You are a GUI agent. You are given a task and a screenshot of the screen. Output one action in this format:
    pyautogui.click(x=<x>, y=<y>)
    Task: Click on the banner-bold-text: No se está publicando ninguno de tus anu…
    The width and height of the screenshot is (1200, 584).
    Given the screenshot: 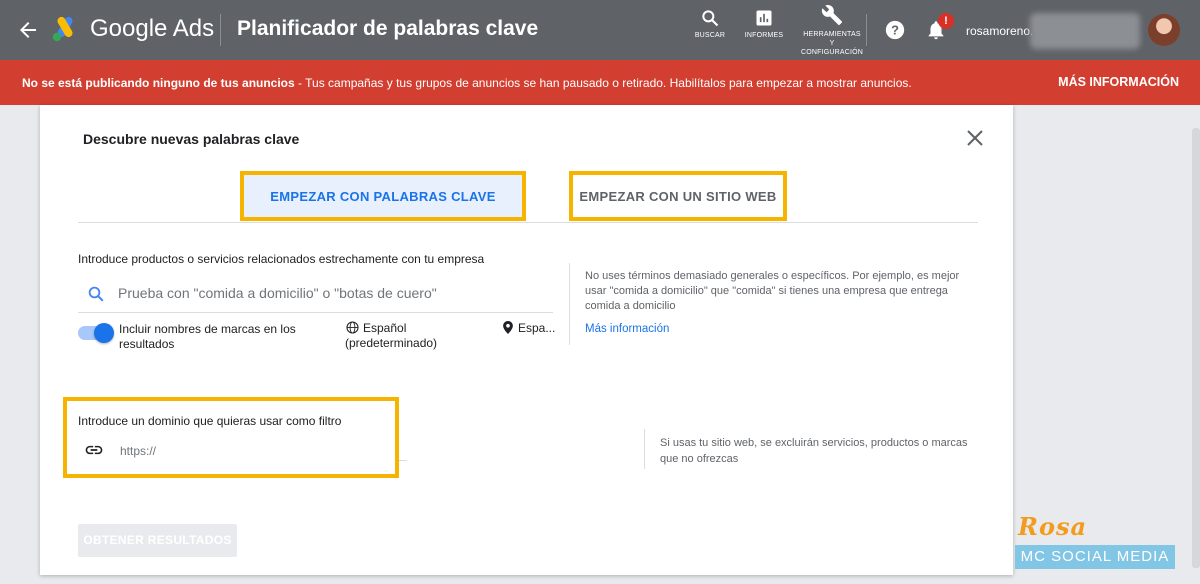 What is the action you would take?
    pyautogui.click(x=158, y=83)
    